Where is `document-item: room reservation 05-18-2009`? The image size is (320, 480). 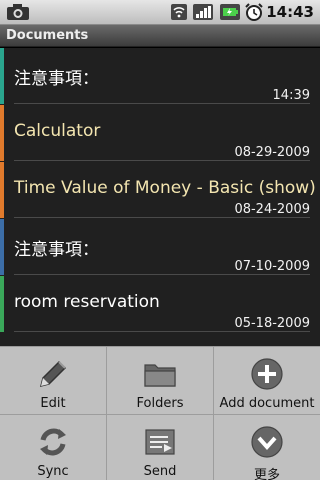 document-item: room reservation 05-18-2009 is located at coordinates (160, 304).